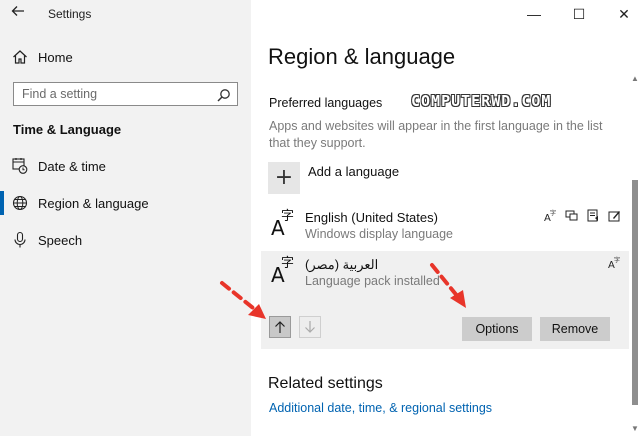 The width and height of the screenshot is (640, 436). What do you see at coordinates (125, 240) in the screenshot?
I see `sidebar-item-speech: Speech` at bounding box center [125, 240].